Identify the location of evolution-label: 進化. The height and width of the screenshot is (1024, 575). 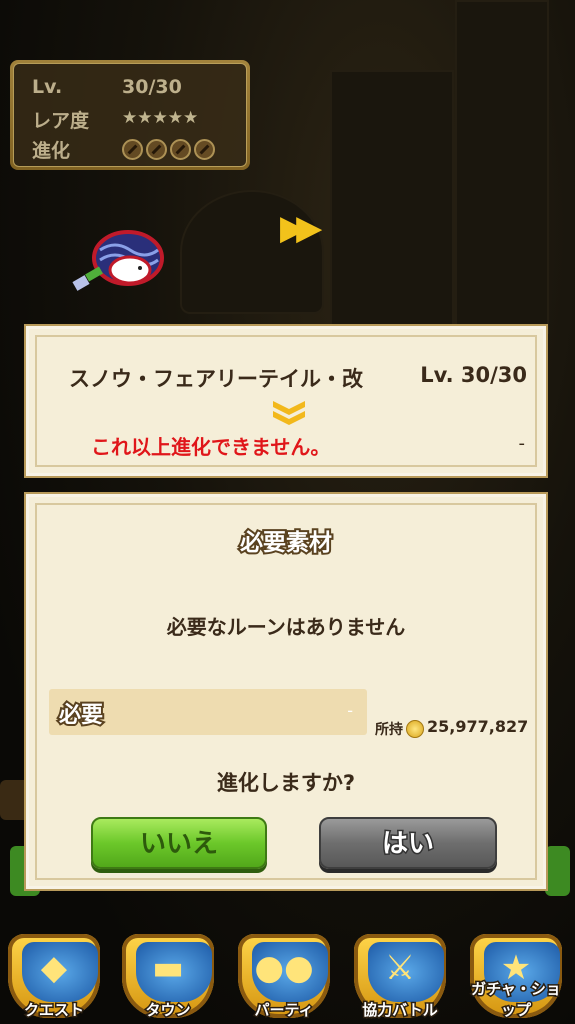
(51, 151).